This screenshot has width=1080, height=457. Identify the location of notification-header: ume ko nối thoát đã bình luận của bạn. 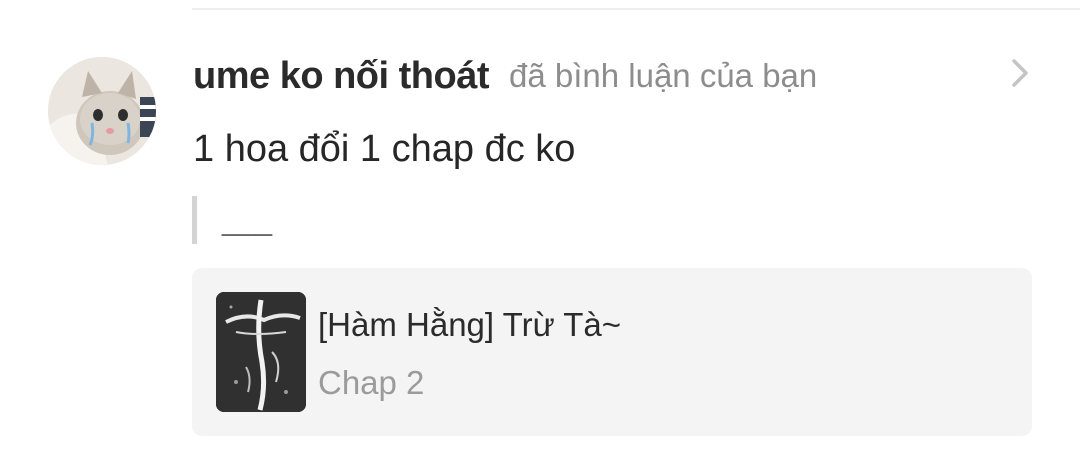
(505, 76).